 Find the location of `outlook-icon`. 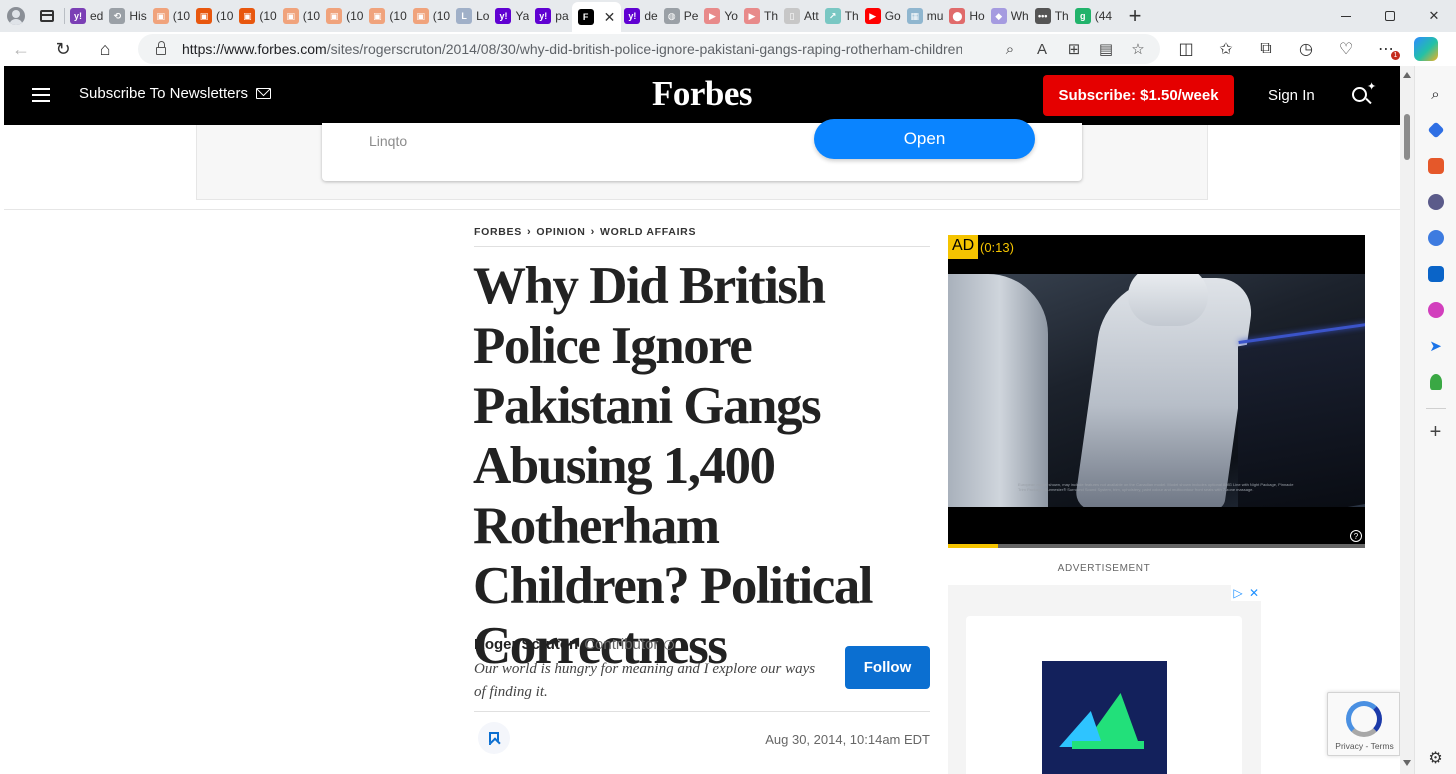

outlook-icon is located at coordinates (1436, 274).